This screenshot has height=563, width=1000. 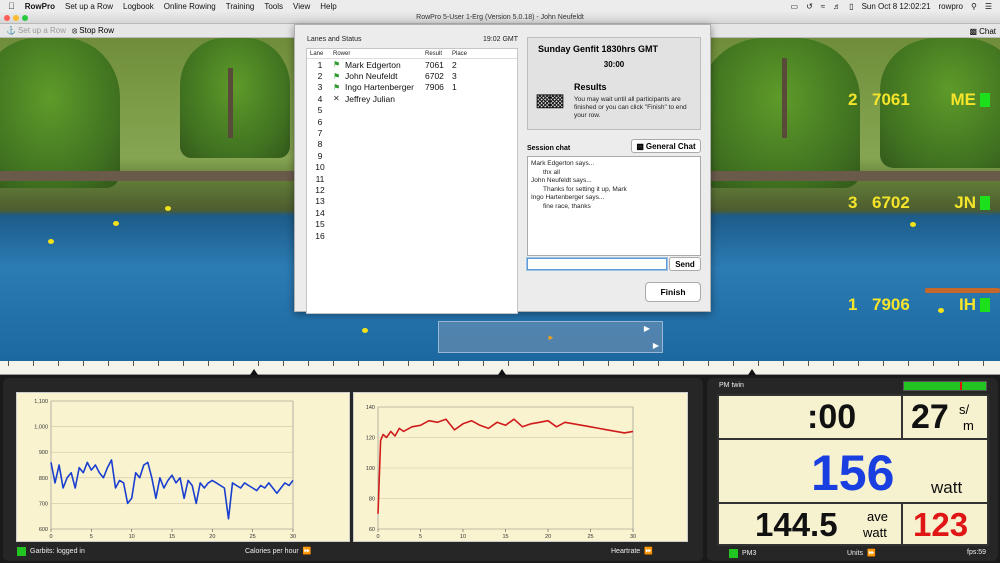 I want to click on lane-row: 16, so click(x=412, y=235).